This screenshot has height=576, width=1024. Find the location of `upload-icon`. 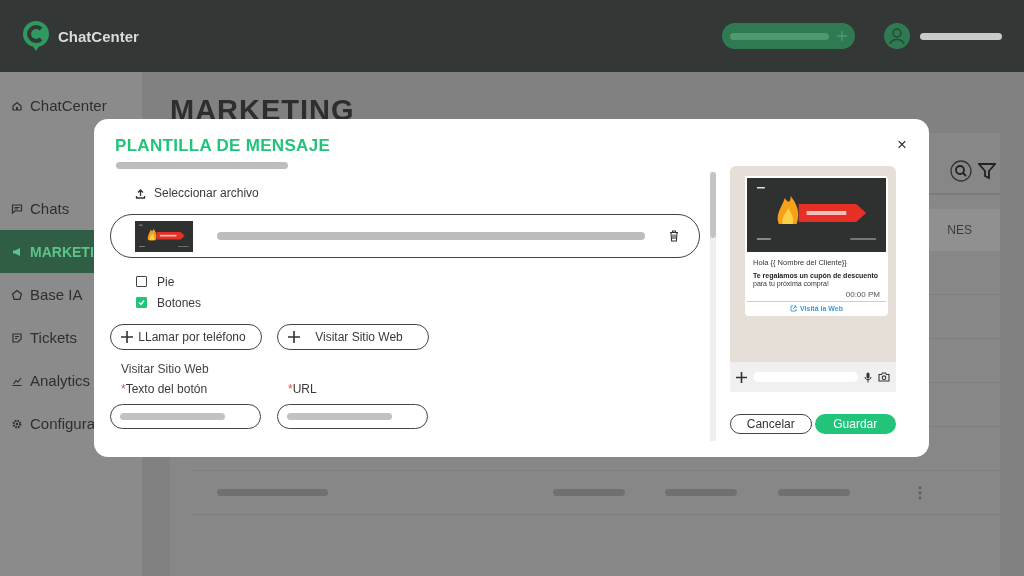

upload-icon is located at coordinates (140, 193).